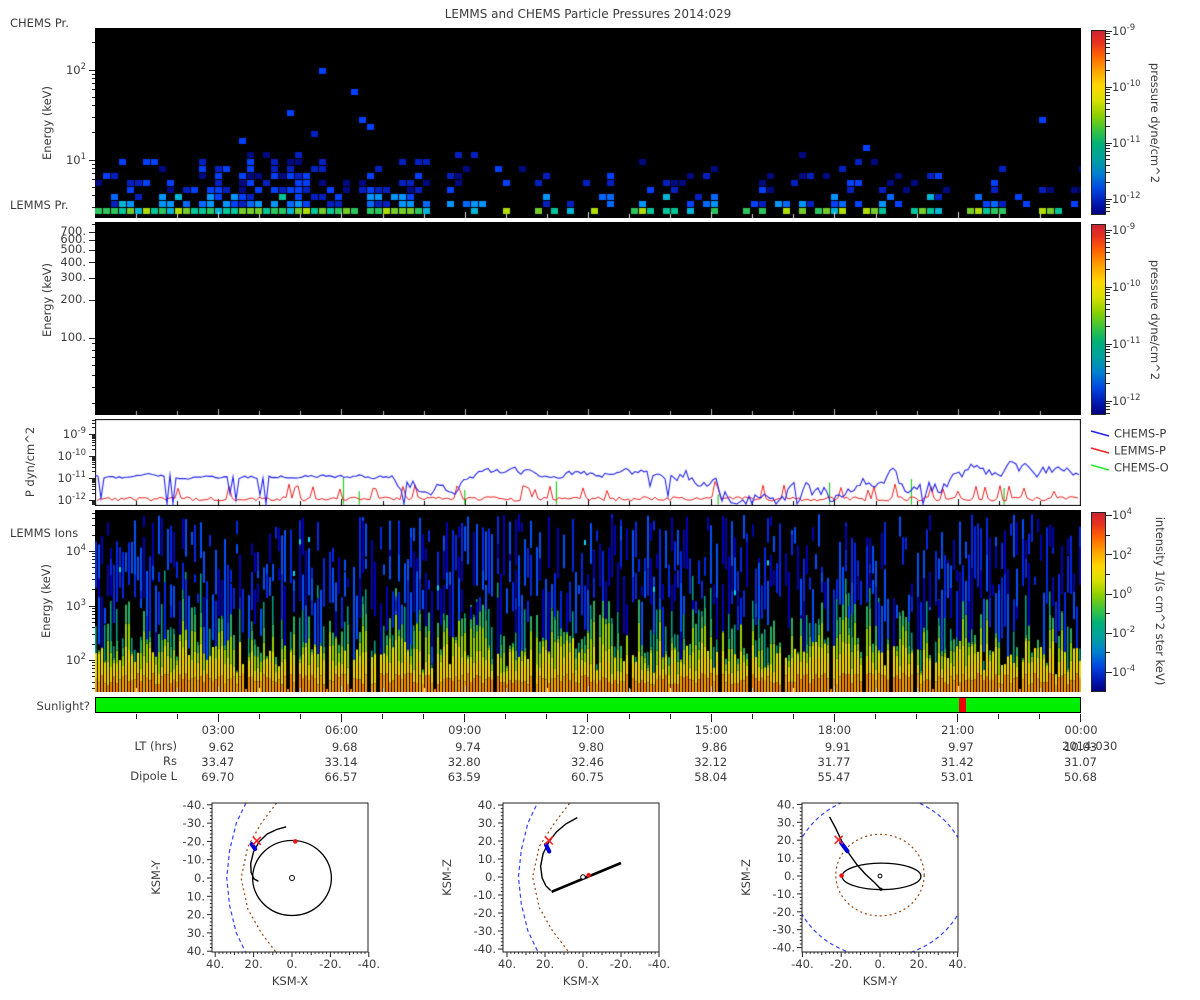 Image resolution: width=1200 pixels, height=1000 pixels. Describe the element at coordinates (1126, 86) in the screenshot. I see `axis-tick-label: 10-10` at that location.